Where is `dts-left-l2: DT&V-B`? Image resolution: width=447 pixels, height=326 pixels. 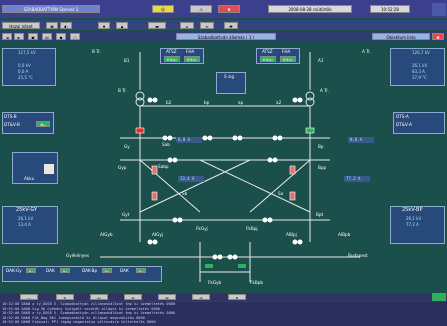
dts-left-l2: DT&V-B is located at coordinates (12, 124).